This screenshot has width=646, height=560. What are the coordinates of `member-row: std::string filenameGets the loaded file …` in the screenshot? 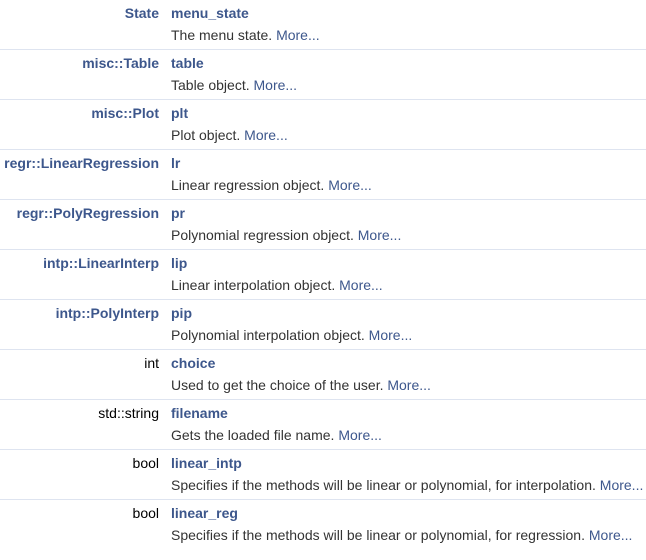 It's located at (323, 425).